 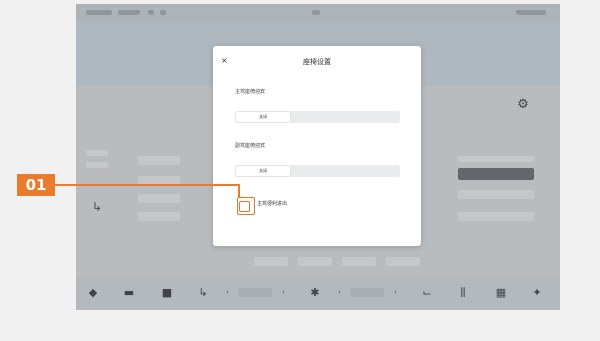 What do you see at coordinates (250, 92) in the screenshot?
I see `section-title: 主驾座椅迎宾` at bounding box center [250, 92].